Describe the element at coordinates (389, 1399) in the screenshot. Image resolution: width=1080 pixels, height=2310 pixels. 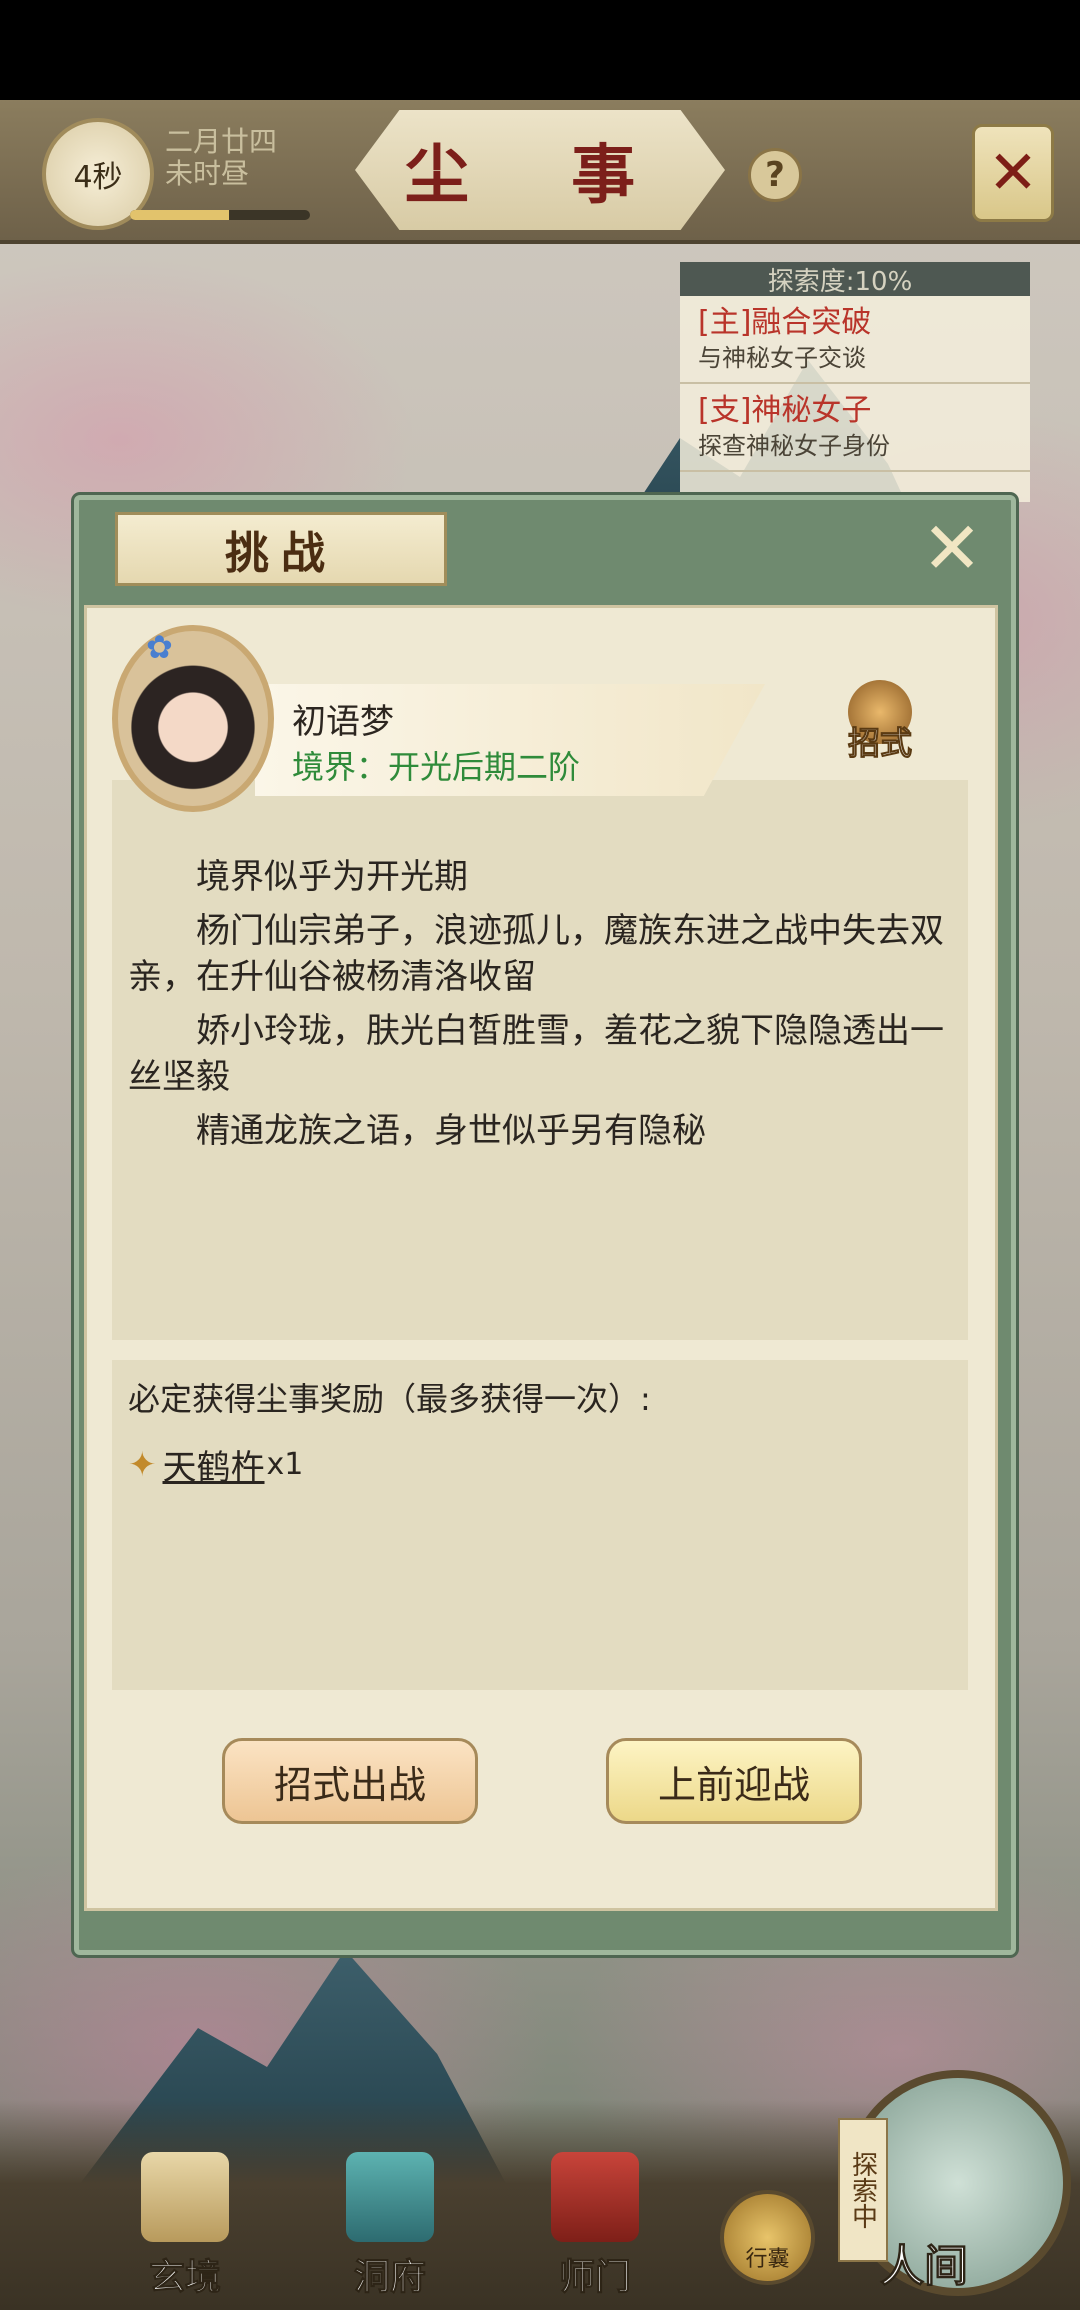
I see `reward-title: 必定获得尘事奖励（最多获得一次）:` at that location.